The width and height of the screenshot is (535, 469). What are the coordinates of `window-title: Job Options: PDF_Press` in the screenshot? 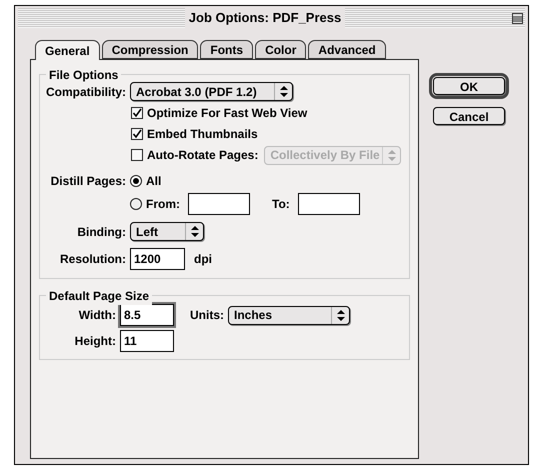 It's located at (265, 18).